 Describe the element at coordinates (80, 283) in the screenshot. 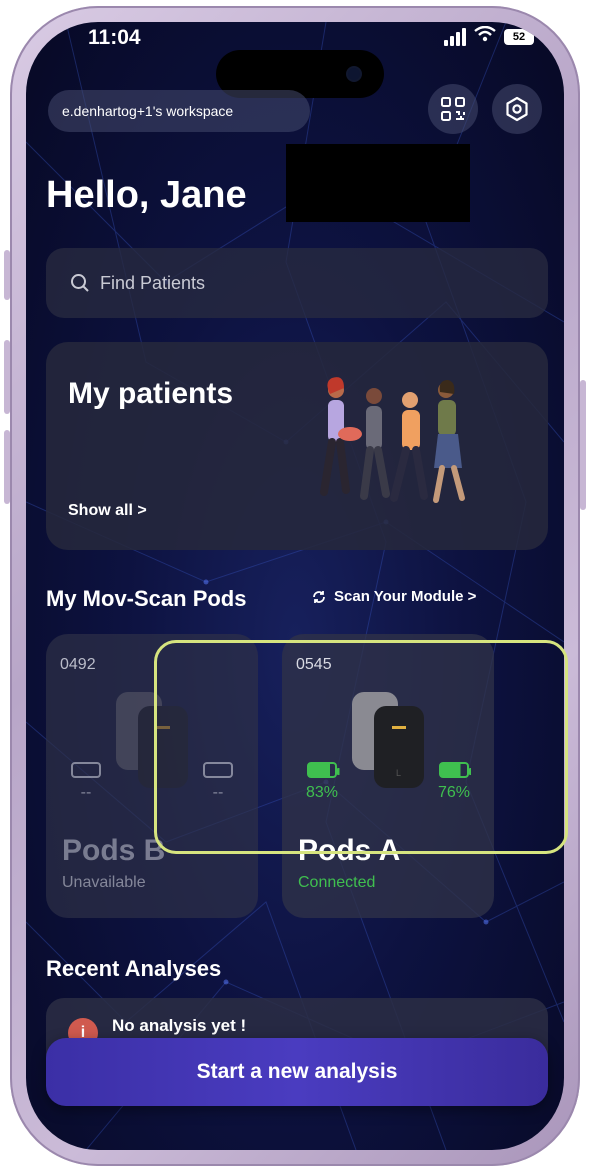

I see `search-icon` at that location.